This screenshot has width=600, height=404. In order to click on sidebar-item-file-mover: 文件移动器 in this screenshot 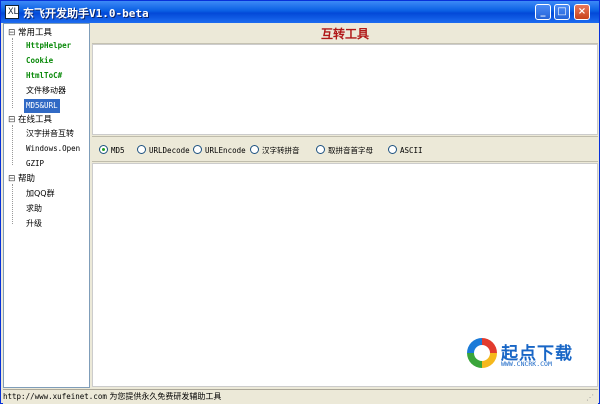, I will do `click(46, 91)`.